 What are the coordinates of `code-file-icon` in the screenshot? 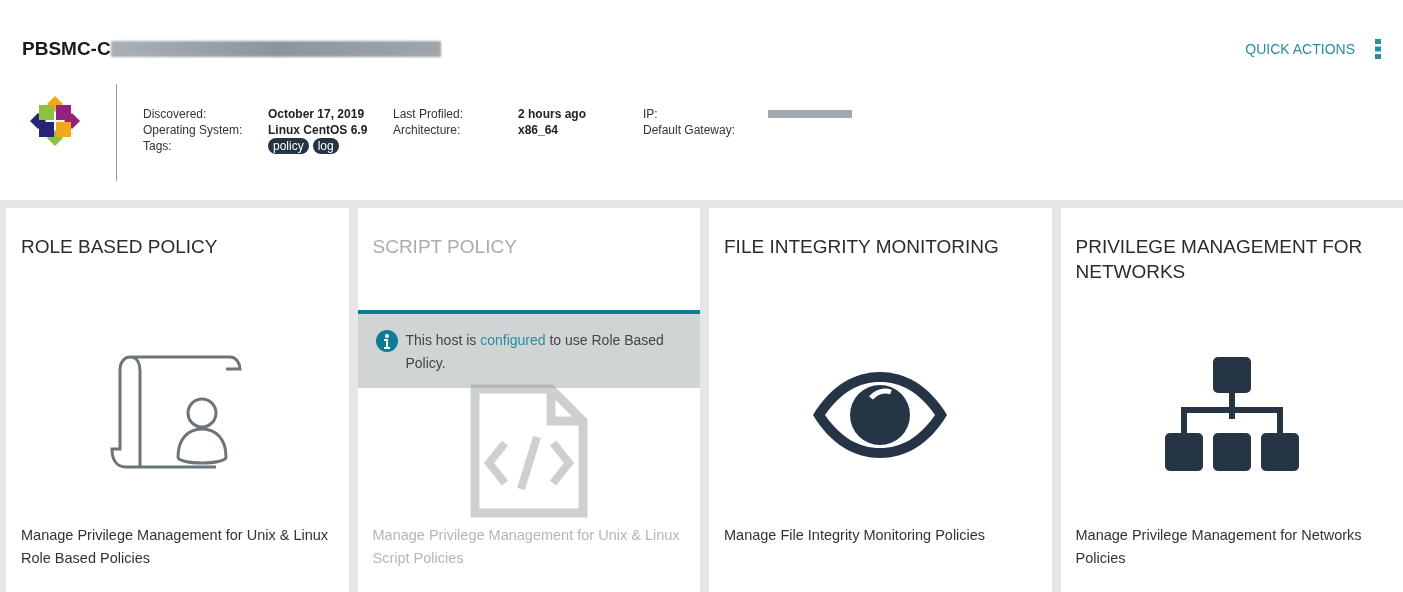 It's located at (528, 451).